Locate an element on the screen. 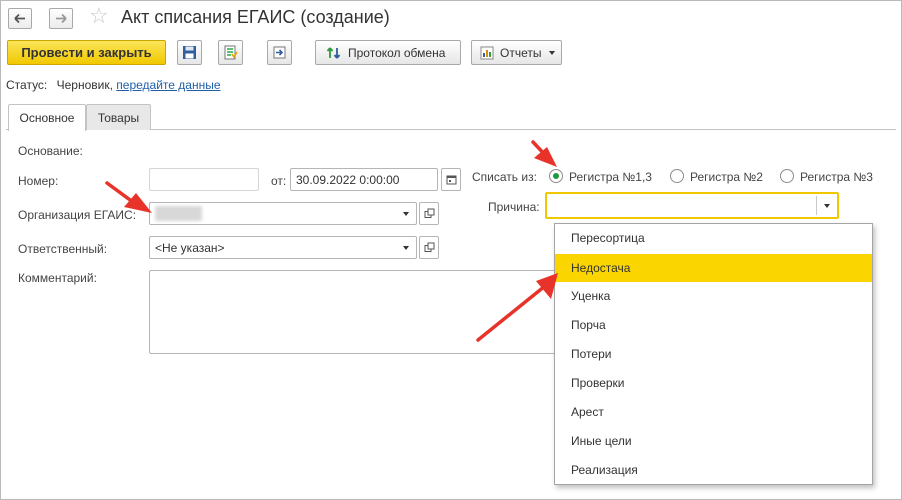  basis-label: Основание: is located at coordinates (50, 151).